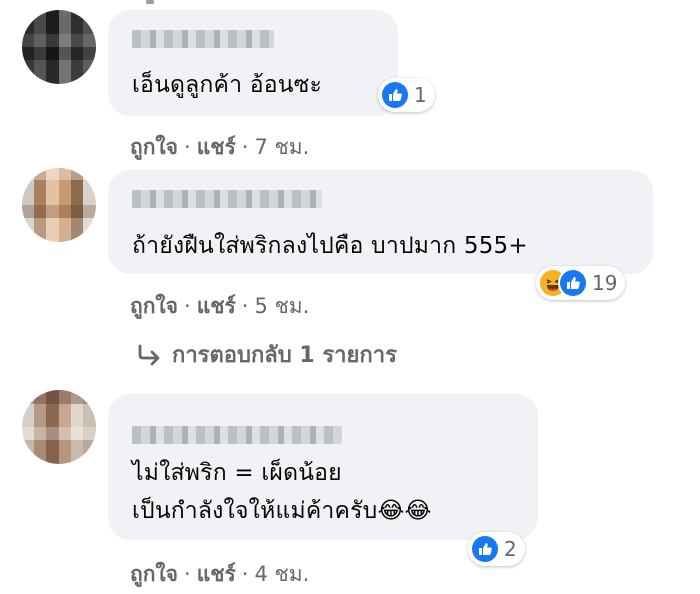 The width and height of the screenshot is (700, 594). I want to click on comment-actions: ถูกใจ · แชร์ · 5 ชม., so click(220, 306).